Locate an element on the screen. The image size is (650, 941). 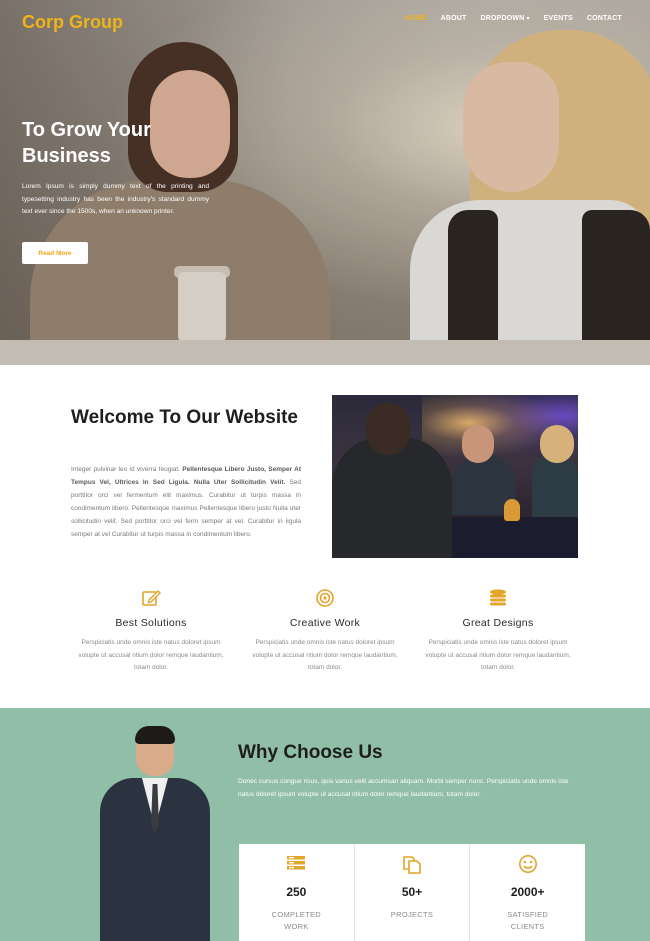
stat-satisfied-clients: 2000+ Satisfied Clients is located at coordinates (527, 892).